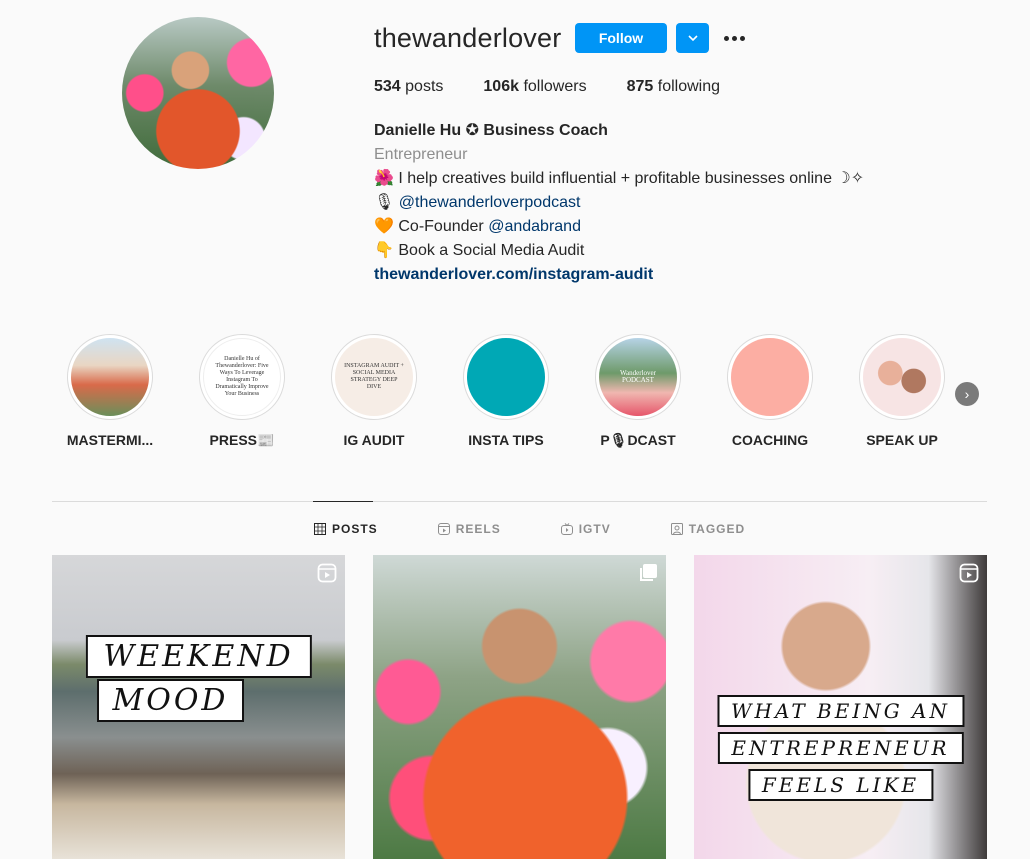 Image resolution: width=1030 pixels, height=859 pixels. I want to click on post-1: WEEKEND MOOD, so click(198, 707).